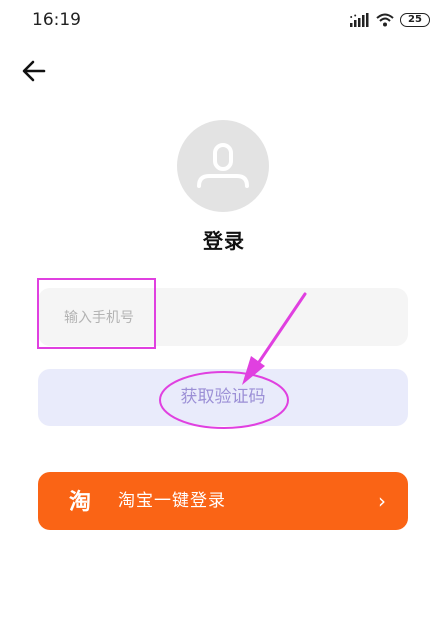 This screenshot has width=448, height=630. I want to click on status-time: 16:19, so click(56, 20).